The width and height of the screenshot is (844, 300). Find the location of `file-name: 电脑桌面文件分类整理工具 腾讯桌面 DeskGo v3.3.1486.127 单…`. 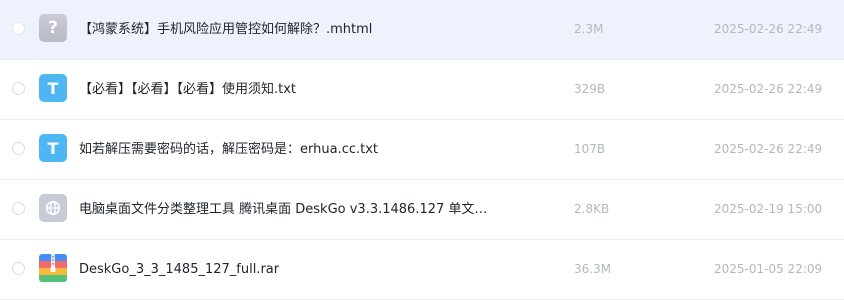

file-name: 电脑桌面文件分类整理工具 腾讯桌面 DeskGo v3.3.1486.127 单… is located at coordinates (289, 209).